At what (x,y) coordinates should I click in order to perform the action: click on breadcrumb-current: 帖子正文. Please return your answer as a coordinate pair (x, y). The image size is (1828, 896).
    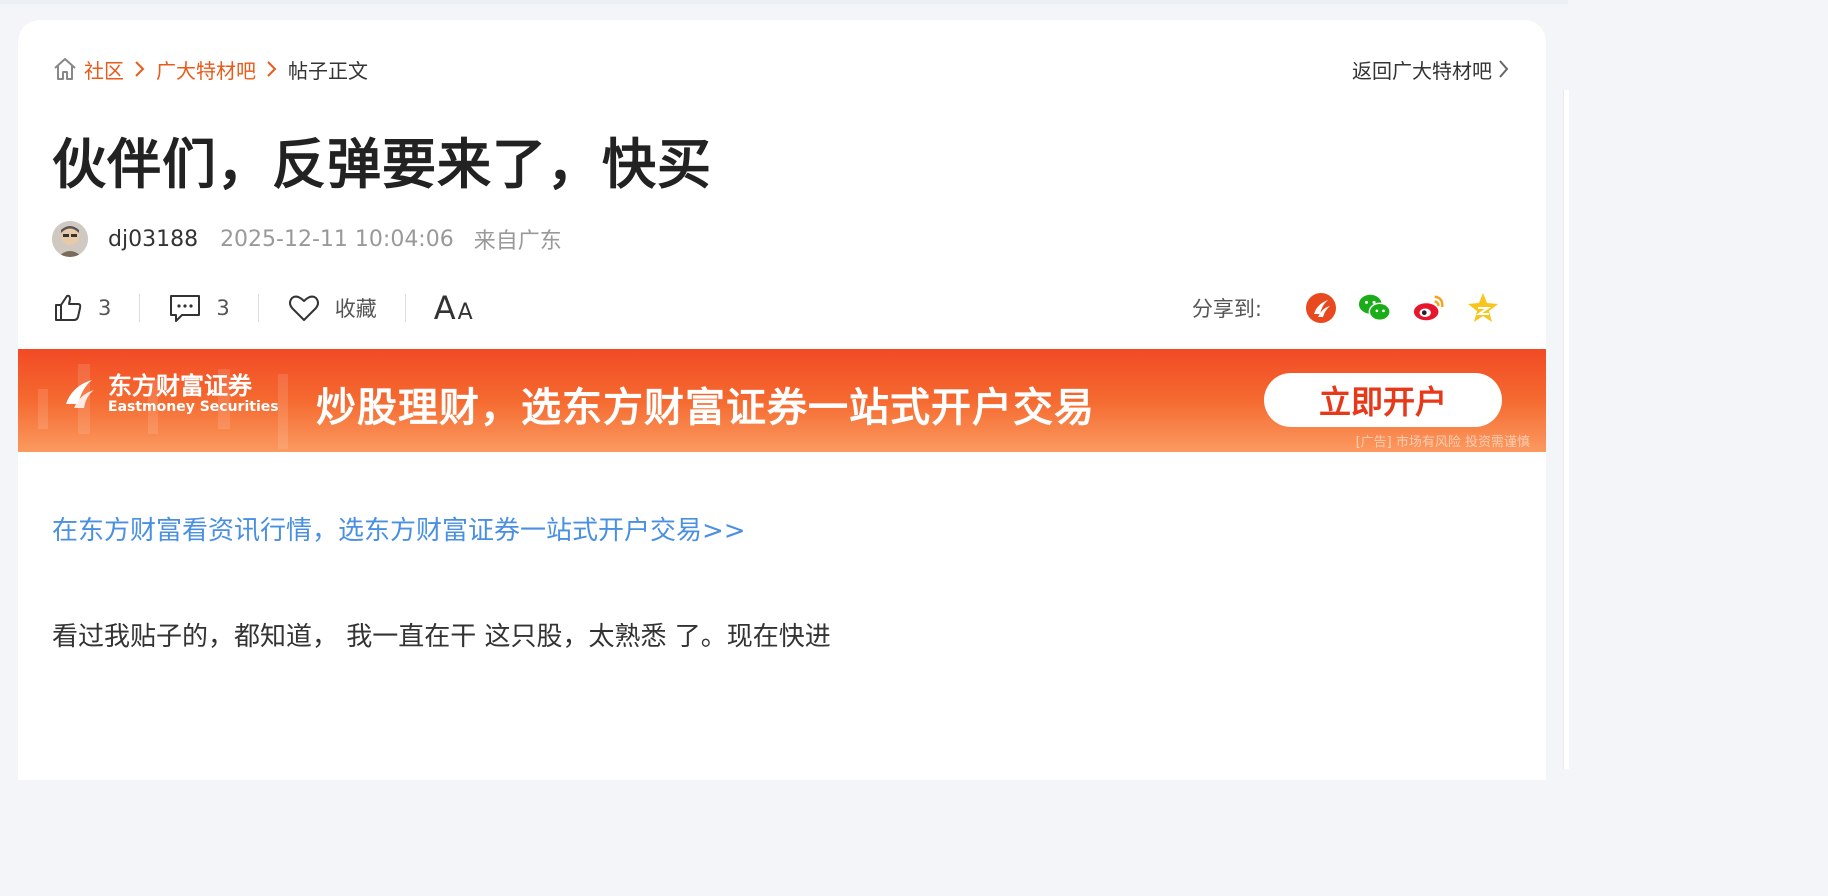
    Looking at the image, I should click on (328, 70).